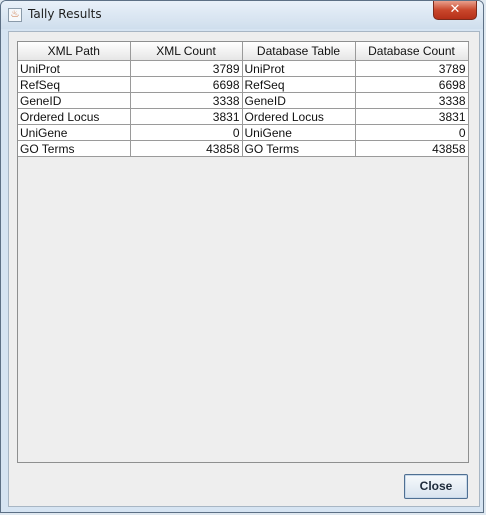  What do you see at coordinates (15, 15) in the screenshot?
I see `java-icon: ♨` at bounding box center [15, 15].